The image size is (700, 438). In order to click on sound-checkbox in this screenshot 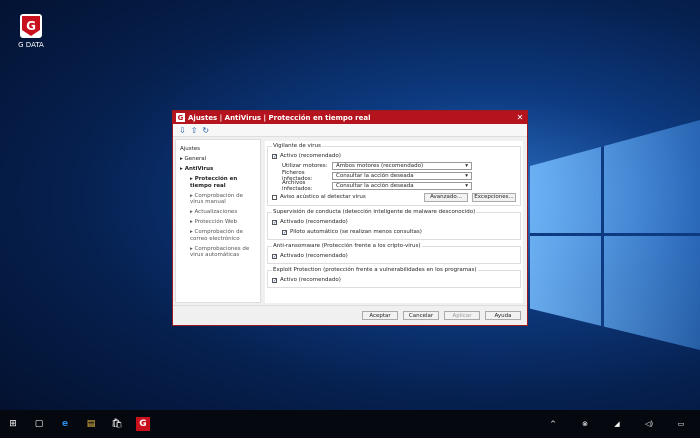, I will do `click(274, 197)`.